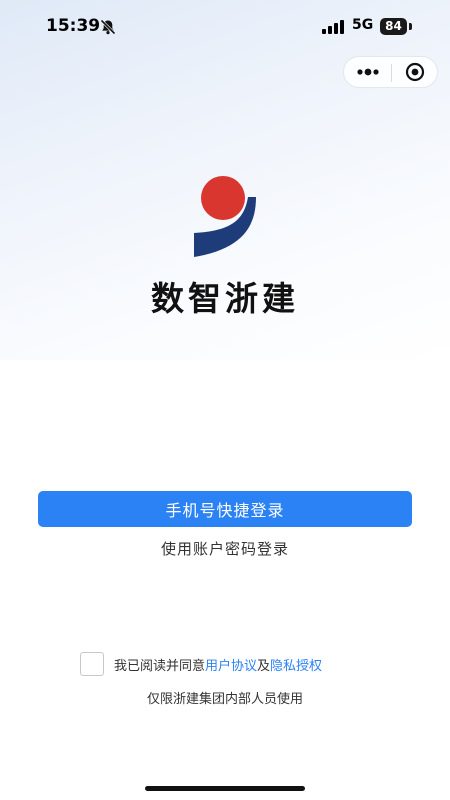 The width and height of the screenshot is (450, 800). I want to click on more-dots-icon, so click(367, 72).